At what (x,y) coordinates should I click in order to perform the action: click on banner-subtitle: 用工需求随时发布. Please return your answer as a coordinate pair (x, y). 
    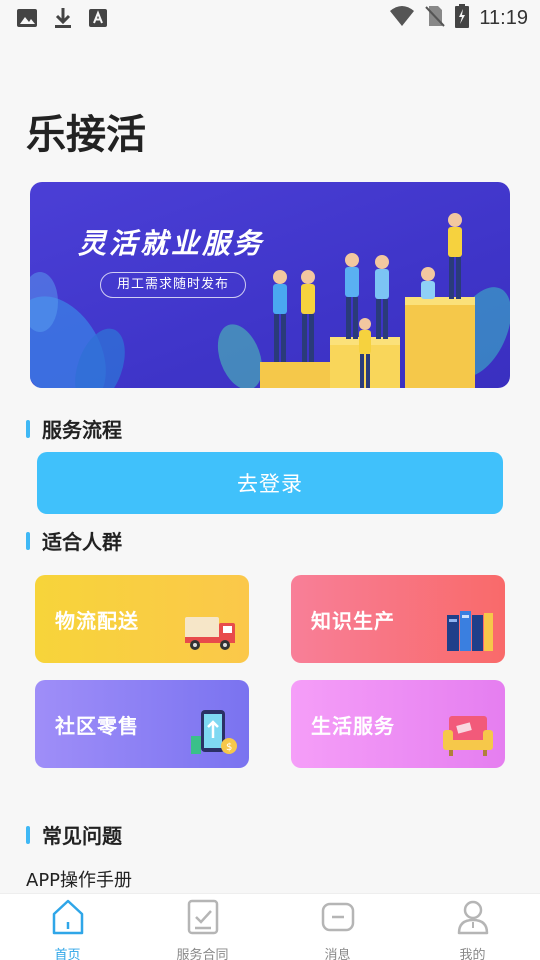
    Looking at the image, I should click on (173, 285).